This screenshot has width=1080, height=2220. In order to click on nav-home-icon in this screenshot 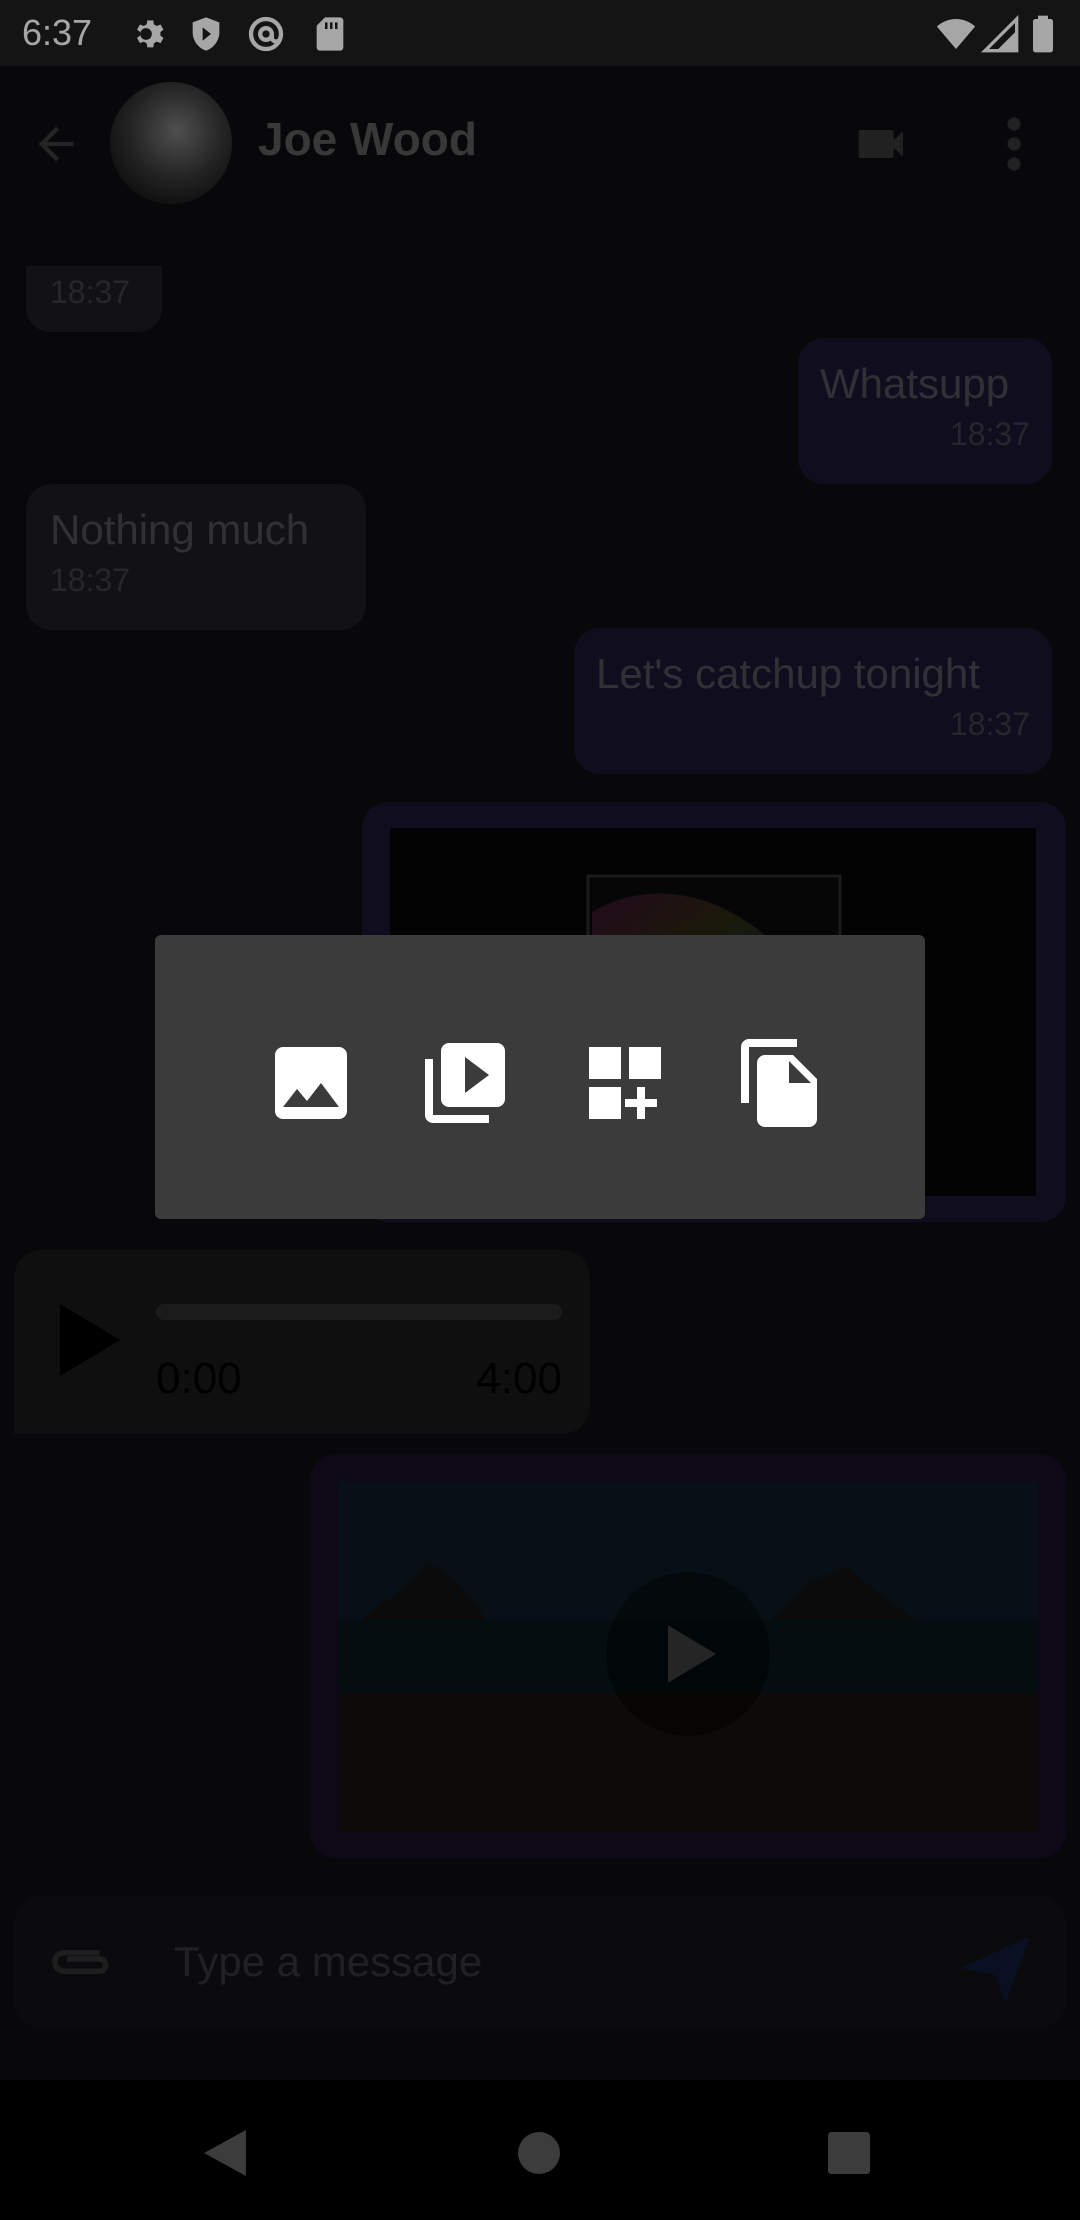, I will do `click(539, 2153)`.